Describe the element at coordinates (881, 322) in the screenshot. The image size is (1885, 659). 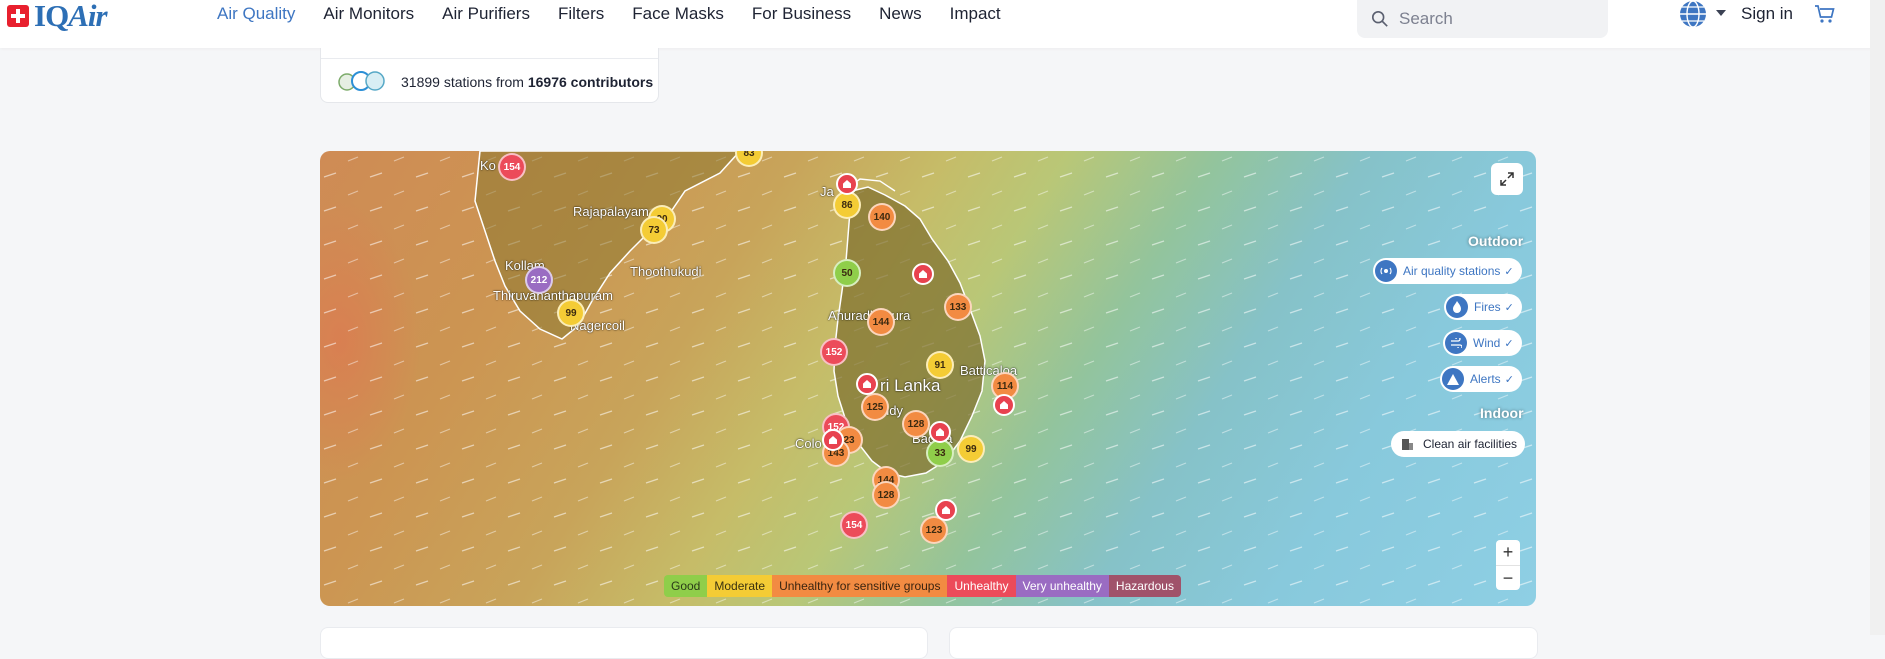
I see `aqi-marker: 144` at that location.